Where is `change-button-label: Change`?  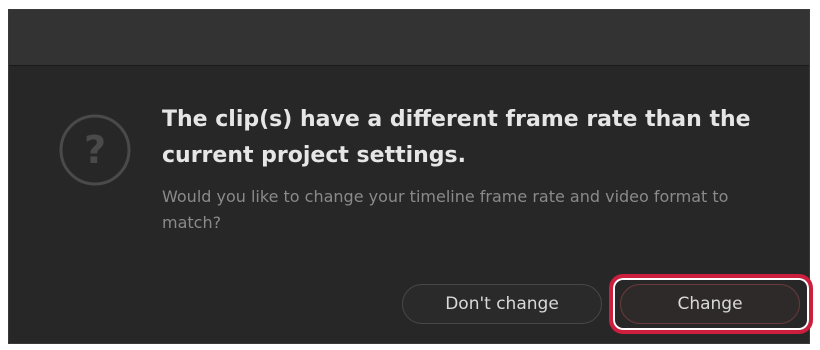 change-button-label: Change is located at coordinates (710, 304).